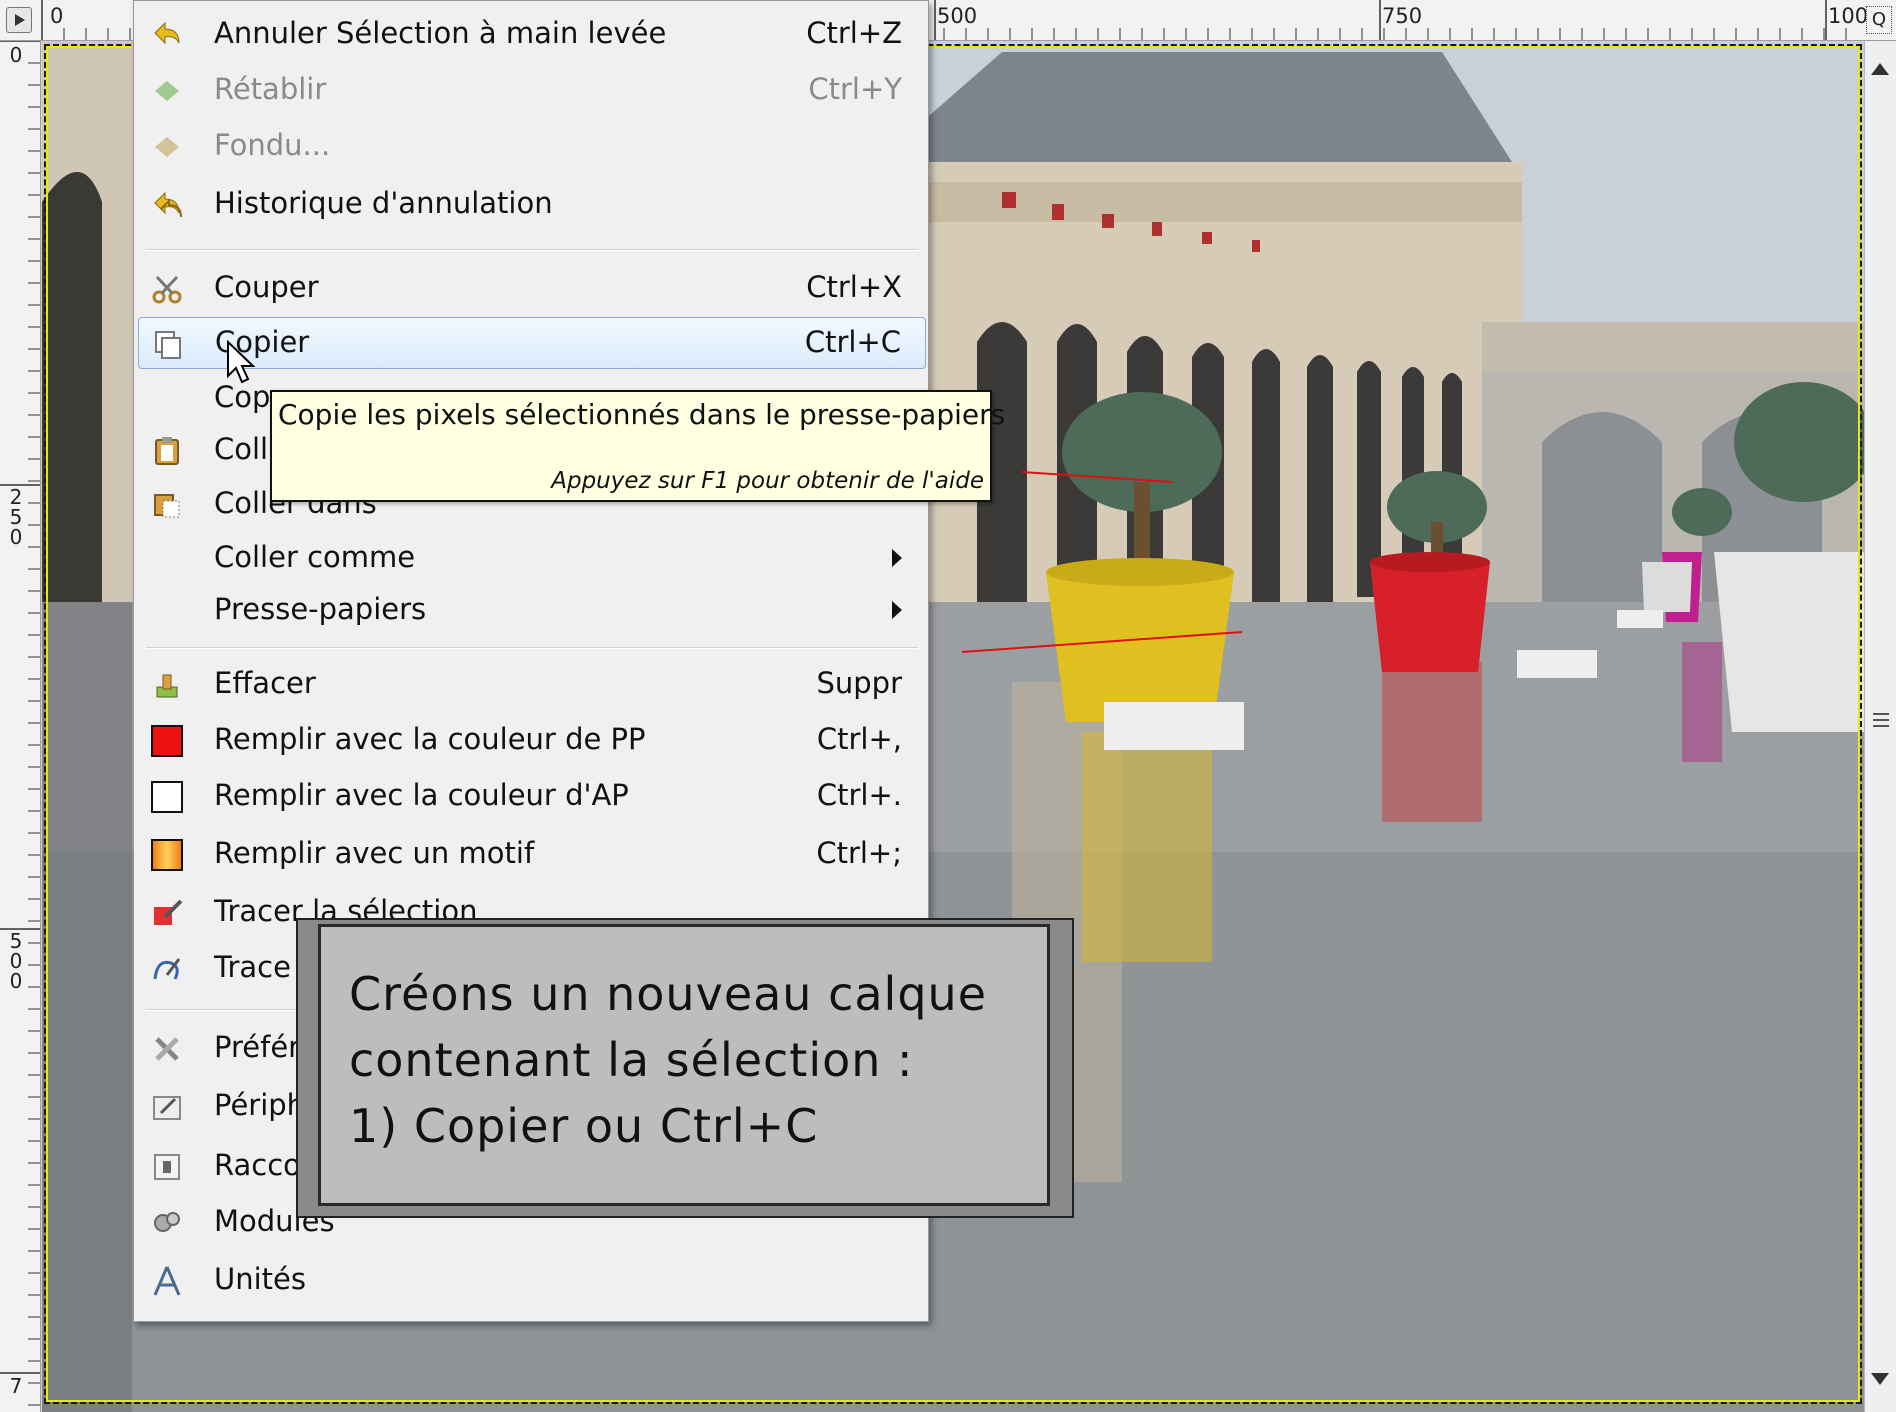 The width and height of the screenshot is (1896, 1412). What do you see at coordinates (252, 967) in the screenshot?
I see `menu-label: Trace` at bounding box center [252, 967].